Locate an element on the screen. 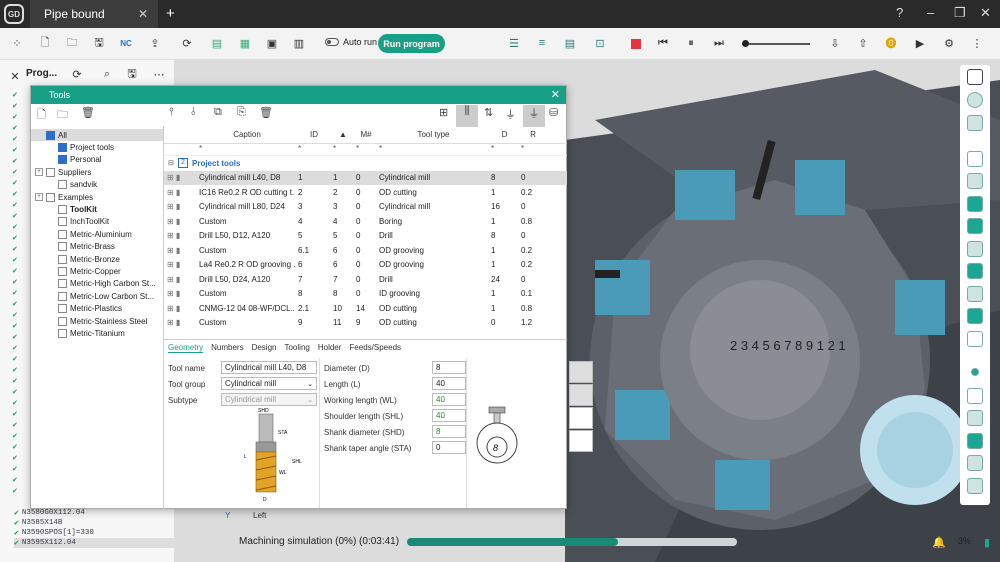 This screenshot has height=562, width=1000. add-tool-icon: ⫯ is located at coordinates (171, 117).